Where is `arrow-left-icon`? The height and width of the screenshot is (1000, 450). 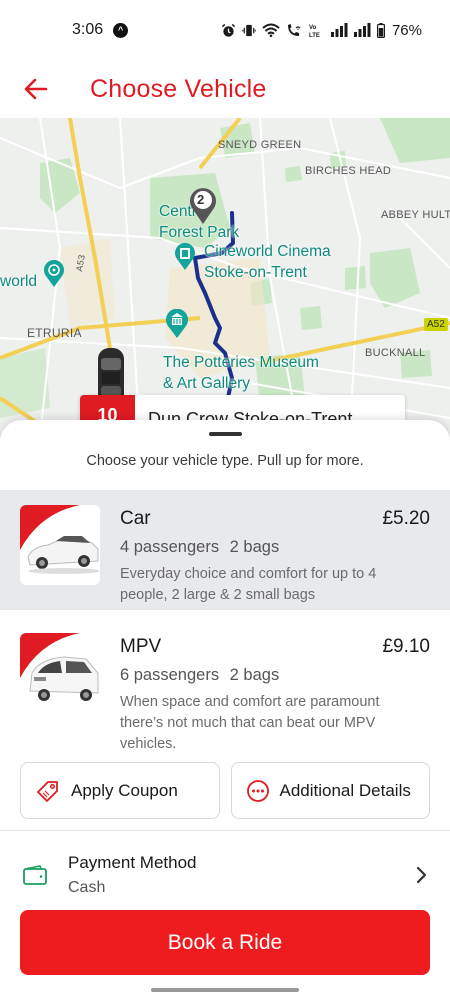
arrow-left-icon is located at coordinates (36, 89).